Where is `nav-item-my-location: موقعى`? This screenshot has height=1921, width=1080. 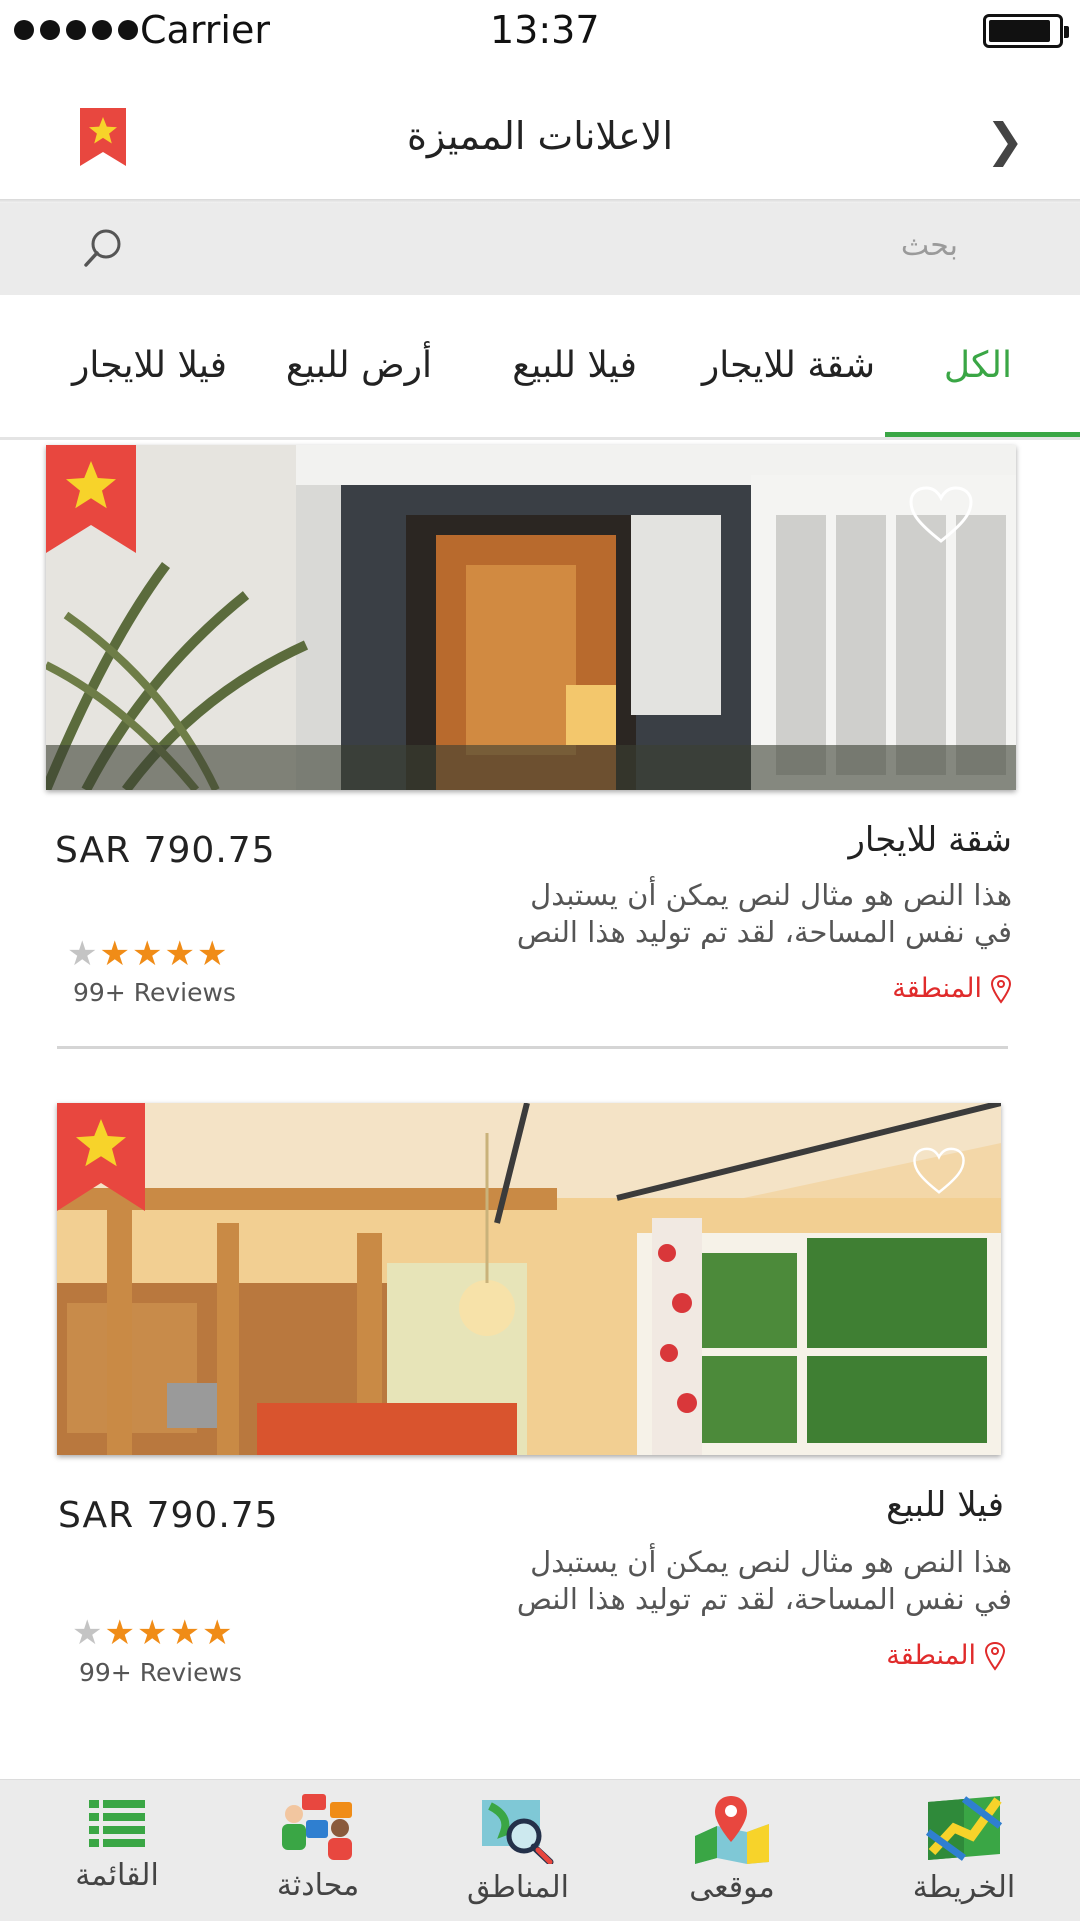
nav-item-my-location: موقعى is located at coordinates (732, 1850).